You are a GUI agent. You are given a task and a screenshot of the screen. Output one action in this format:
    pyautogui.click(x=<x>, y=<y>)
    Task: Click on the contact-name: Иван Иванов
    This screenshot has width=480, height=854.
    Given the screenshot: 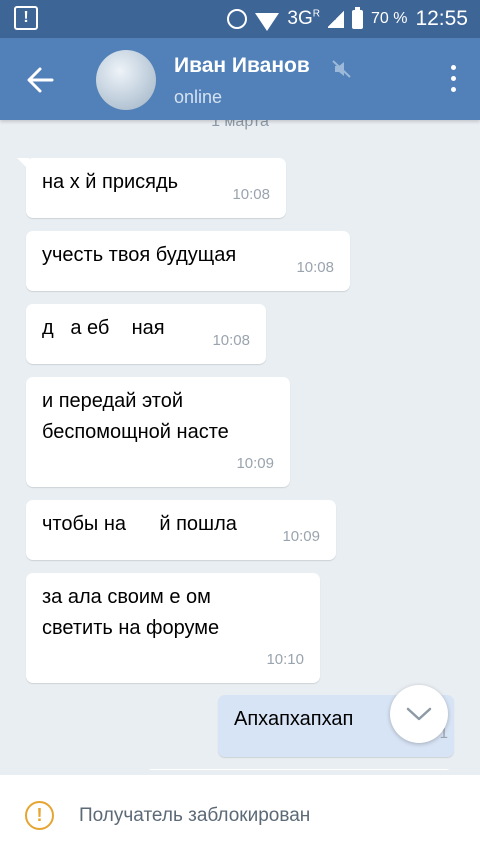 What is the action you would take?
    pyautogui.click(x=242, y=66)
    